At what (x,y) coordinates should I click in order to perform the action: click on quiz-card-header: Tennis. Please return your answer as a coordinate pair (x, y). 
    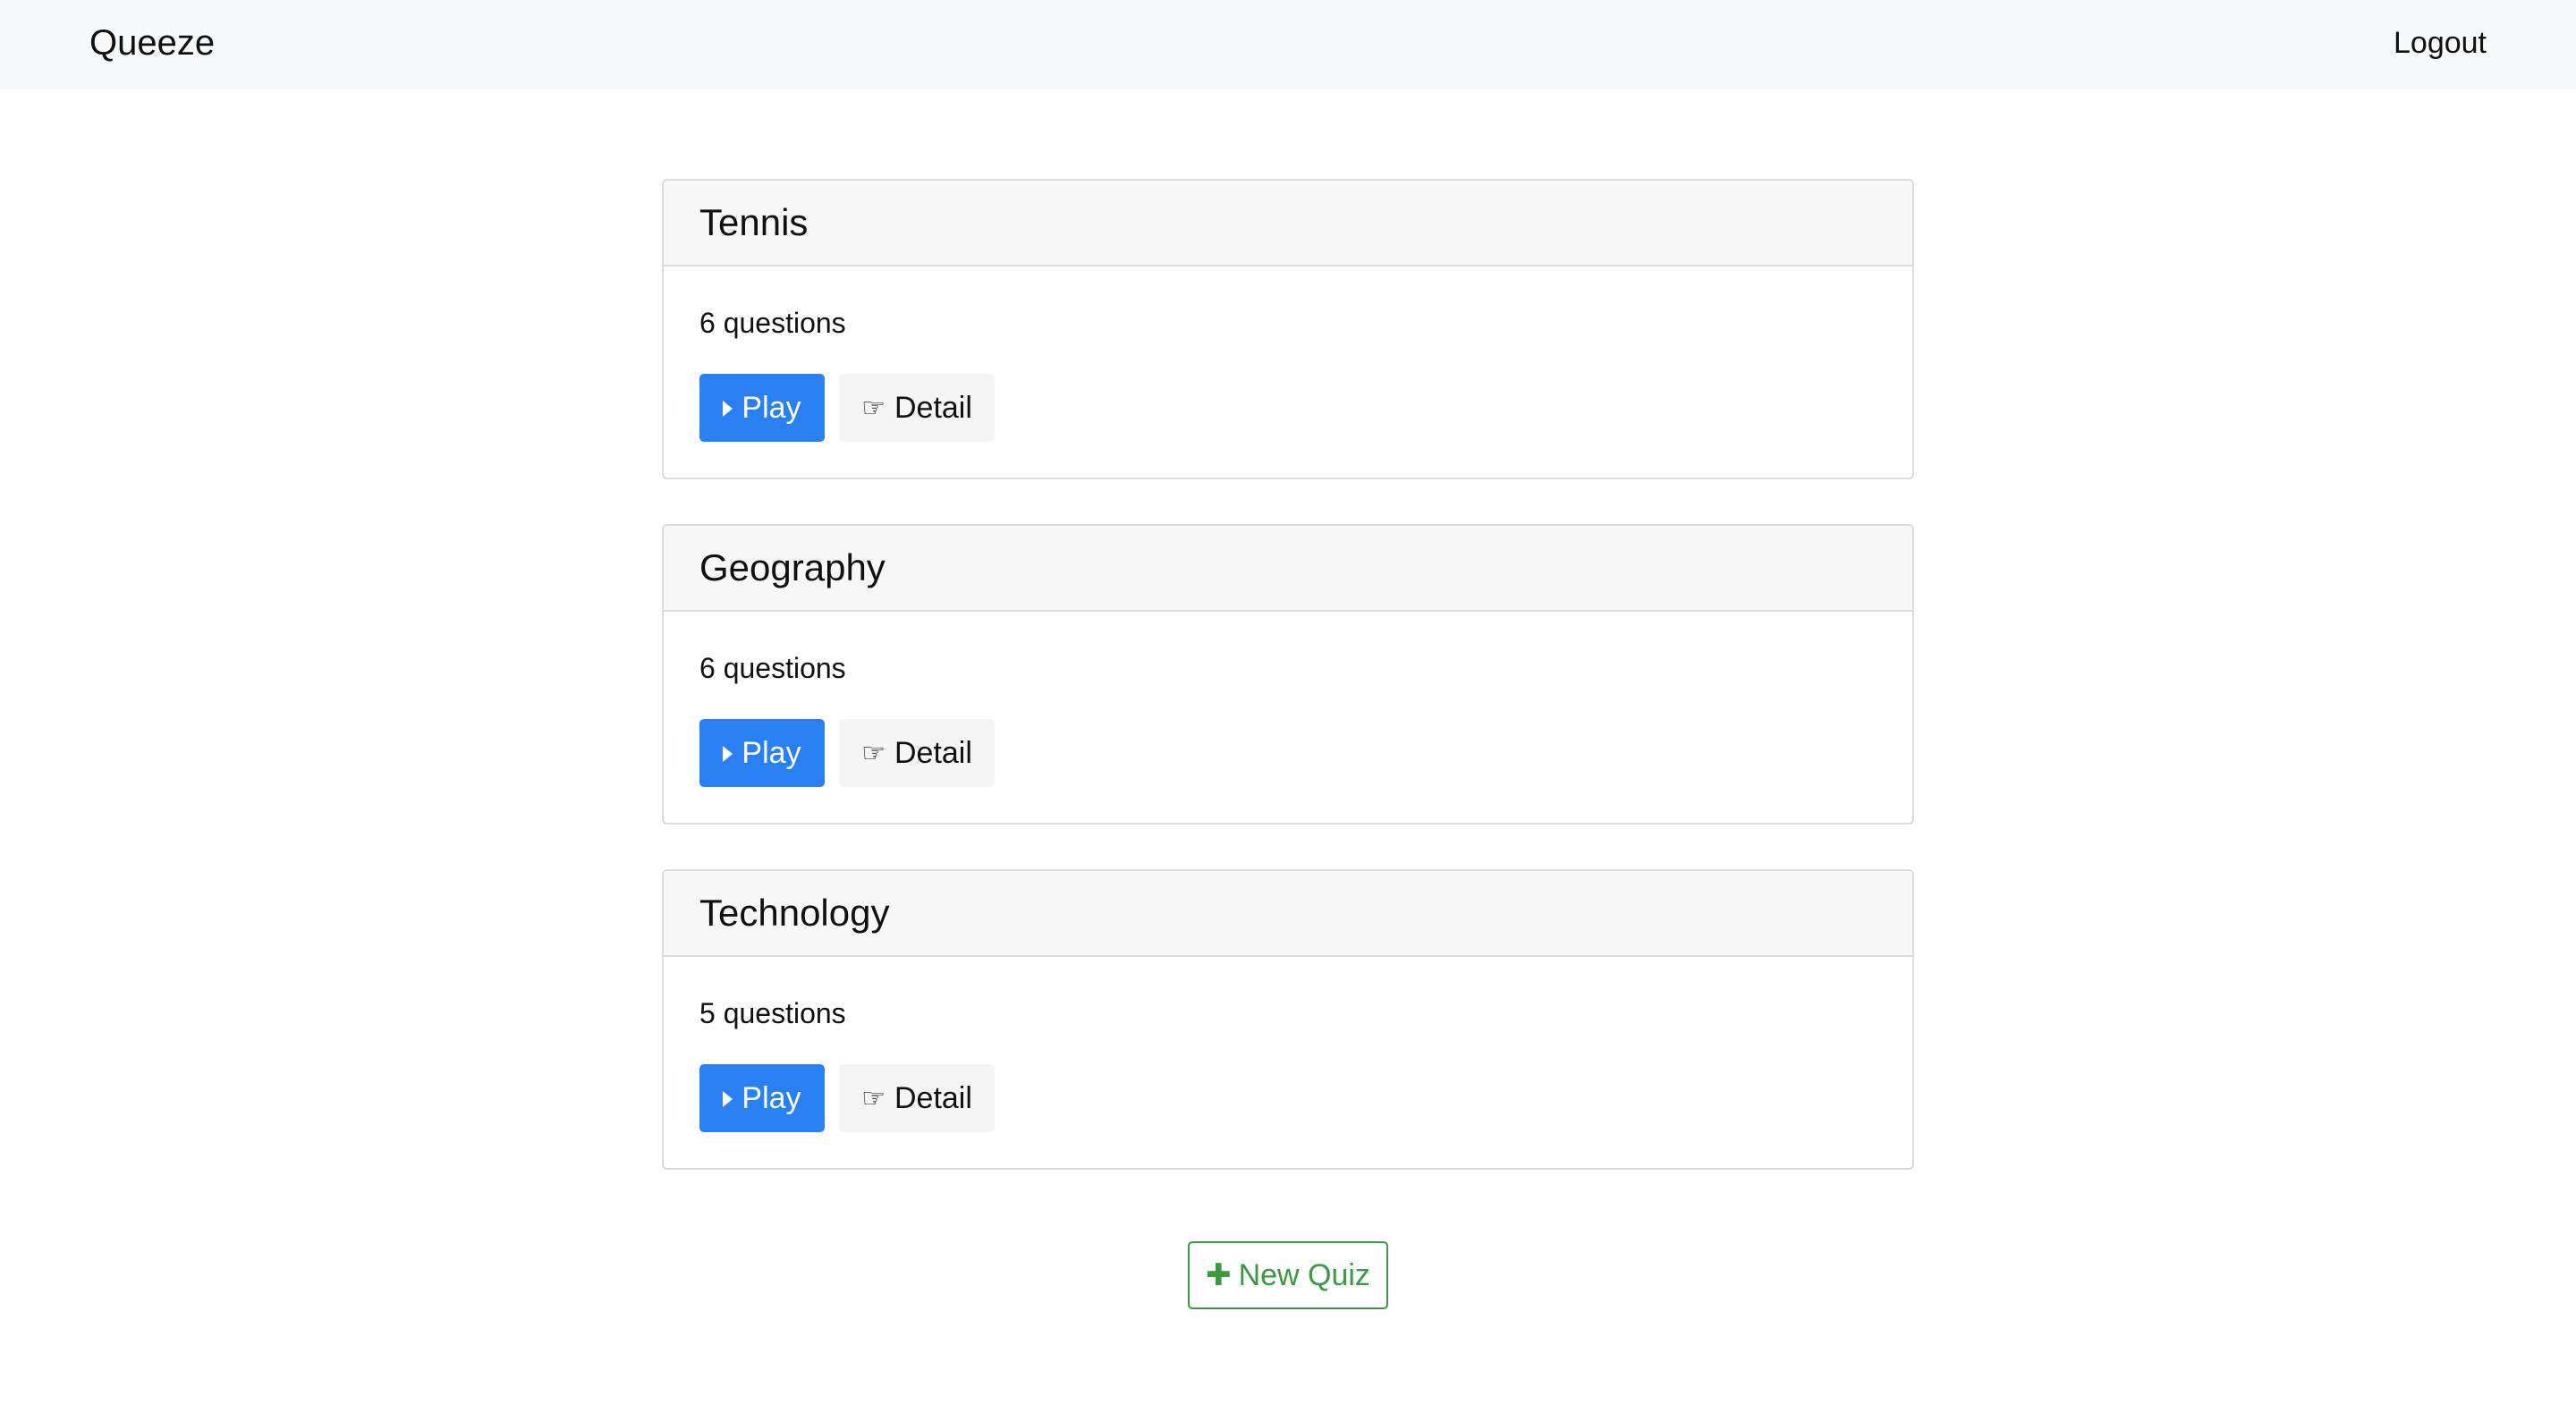
    Looking at the image, I should click on (1288, 224).